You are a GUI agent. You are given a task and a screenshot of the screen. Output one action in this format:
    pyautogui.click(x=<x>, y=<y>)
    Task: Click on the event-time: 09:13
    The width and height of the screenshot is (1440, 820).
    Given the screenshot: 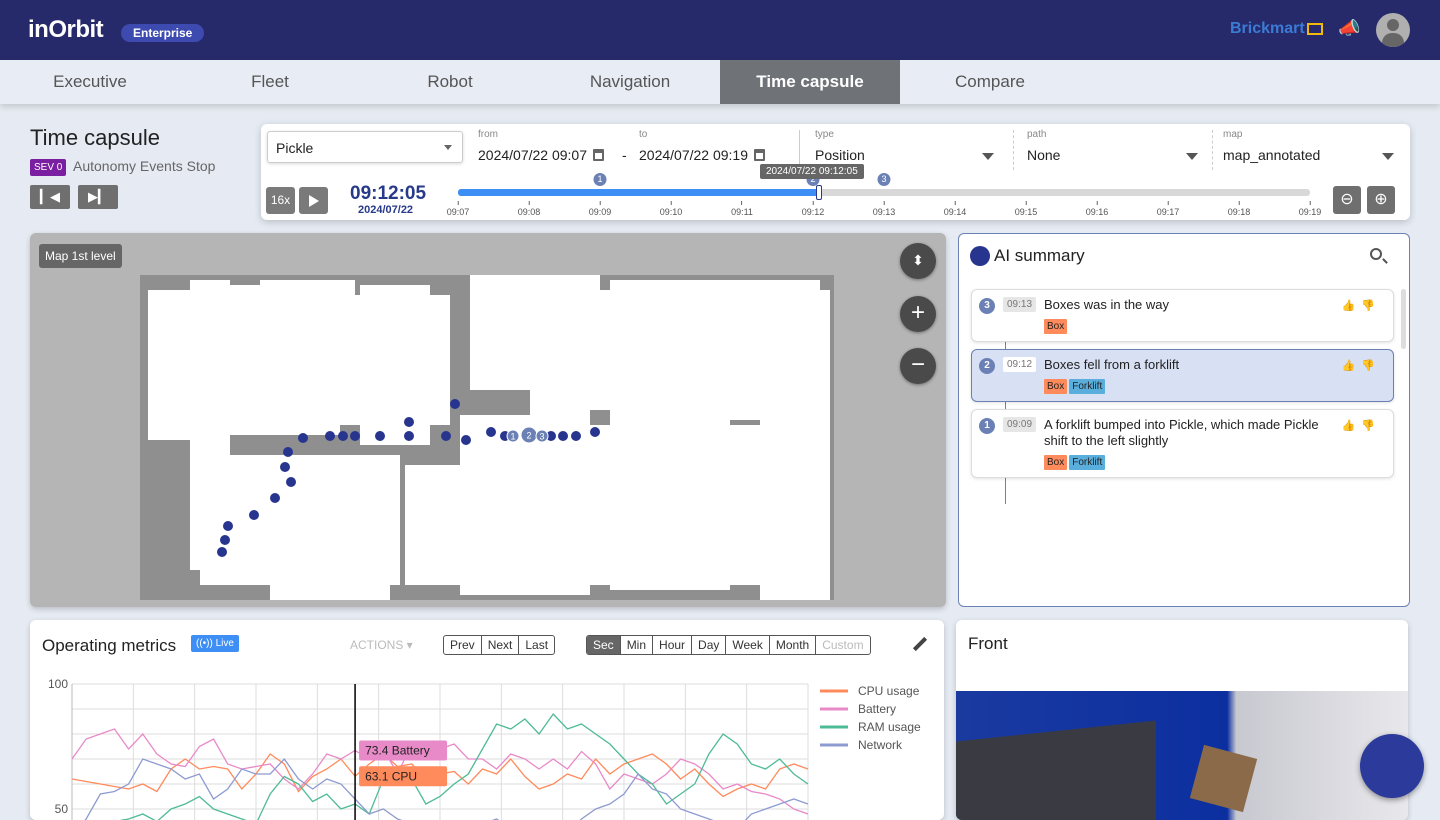 What is the action you would take?
    pyautogui.click(x=1020, y=304)
    